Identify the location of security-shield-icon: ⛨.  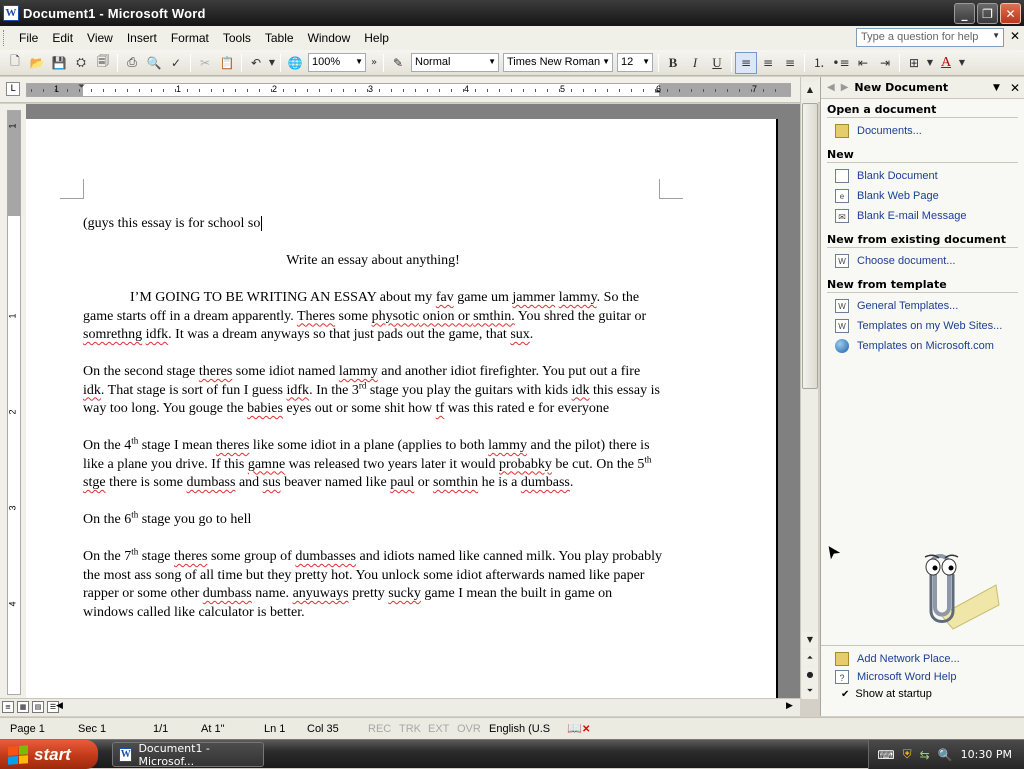
(907, 754).